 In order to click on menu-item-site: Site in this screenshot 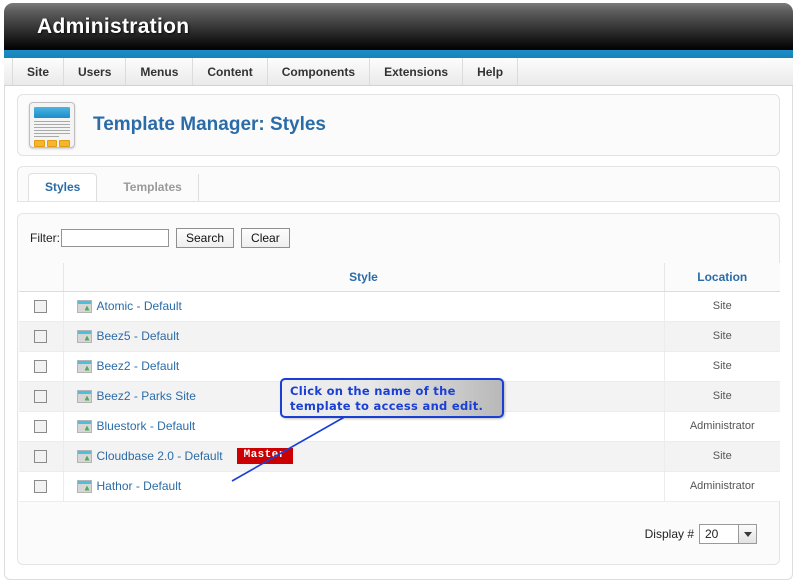, I will do `click(38, 71)`.